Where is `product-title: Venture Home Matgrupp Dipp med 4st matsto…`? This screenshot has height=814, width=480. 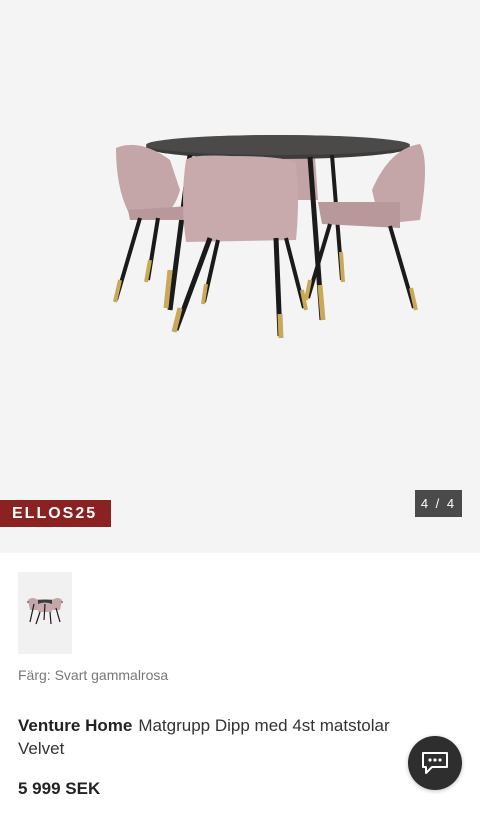
product-title: Venture Home Matgrupp Dipp med 4st matsto… is located at coordinates (228, 737).